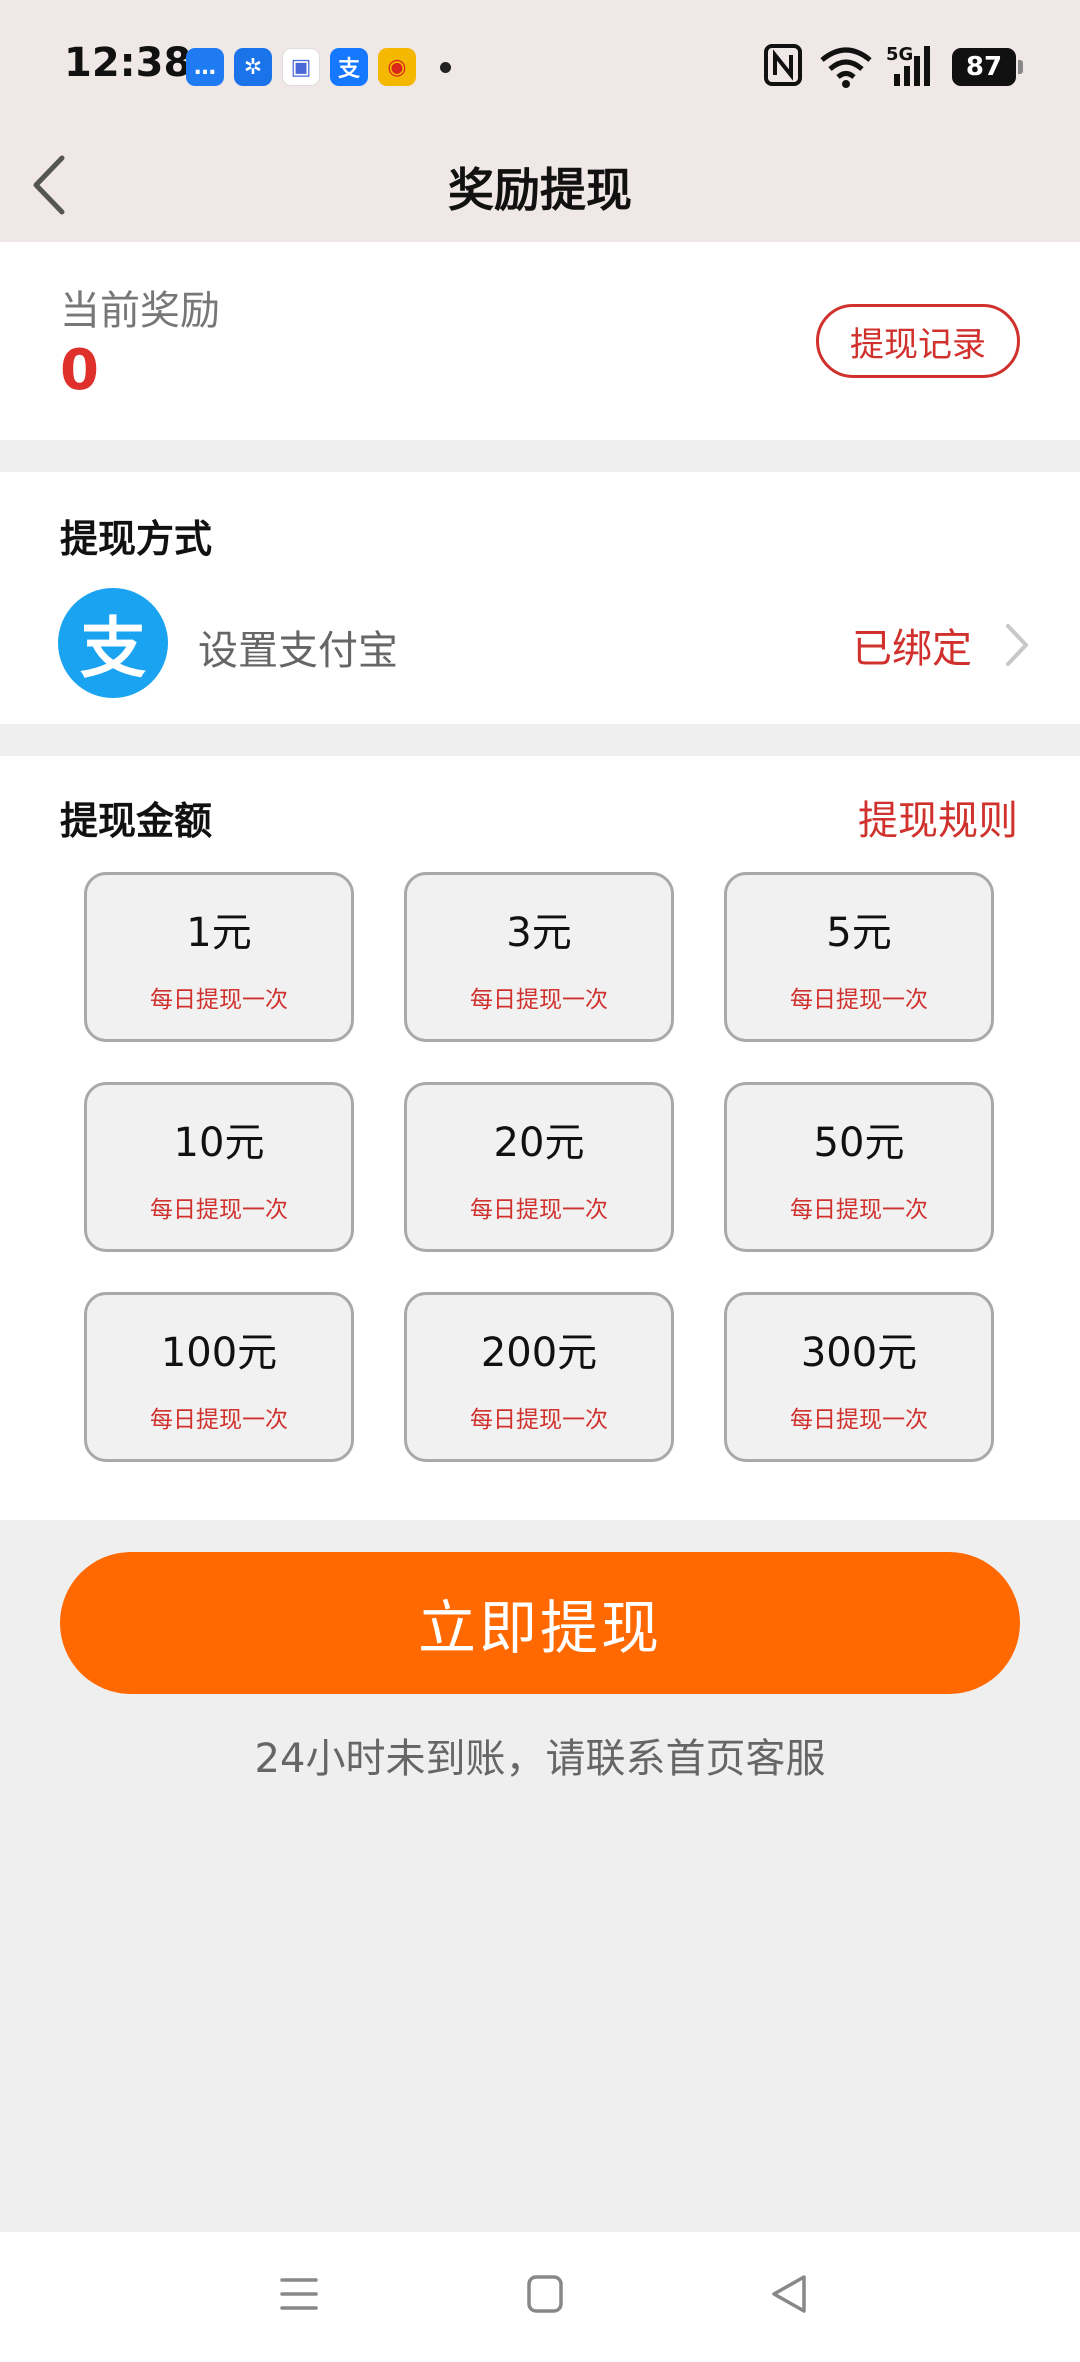 This screenshot has width=1080, height=2362. What do you see at coordinates (539, 933) in the screenshot?
I see `option-amount: 3元` at bounding box center [539, 933].